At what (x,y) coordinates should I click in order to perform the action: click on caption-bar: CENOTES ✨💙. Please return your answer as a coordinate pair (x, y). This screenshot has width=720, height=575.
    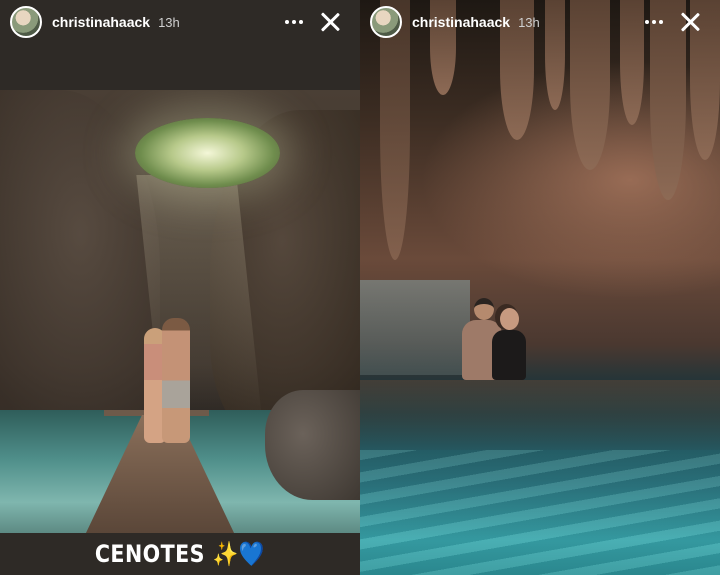
    Looking at the image, I should click on (180, 554).